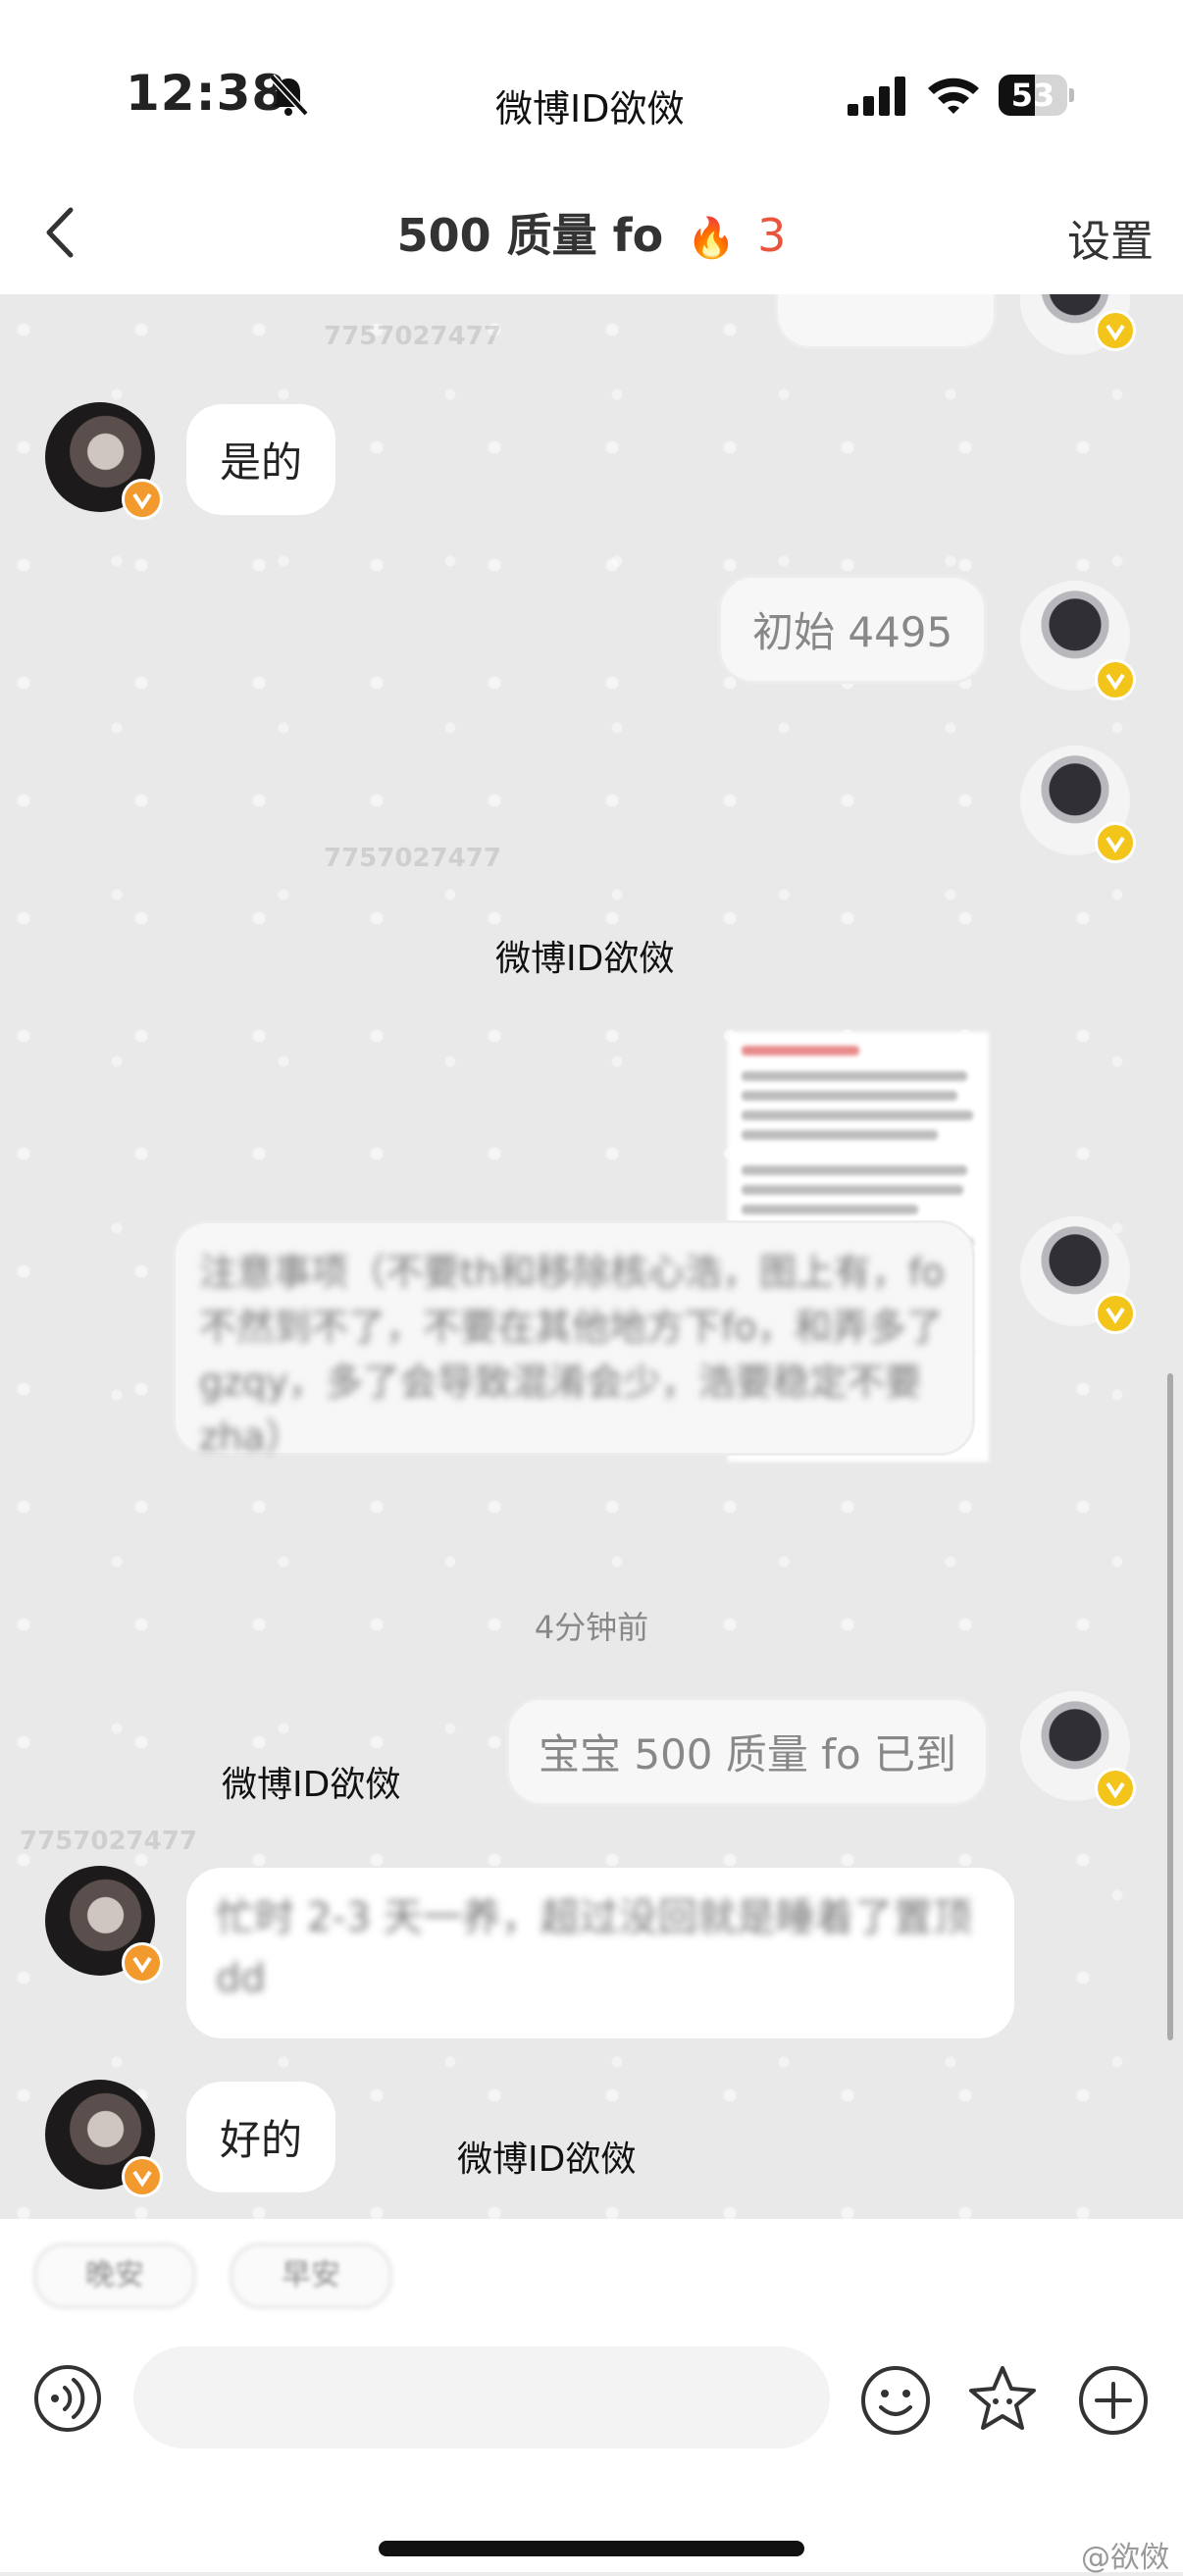 The width and height of the screenshot is (1183, 2576). I want to click on fire-icon: 🔥, so click(712, 238).